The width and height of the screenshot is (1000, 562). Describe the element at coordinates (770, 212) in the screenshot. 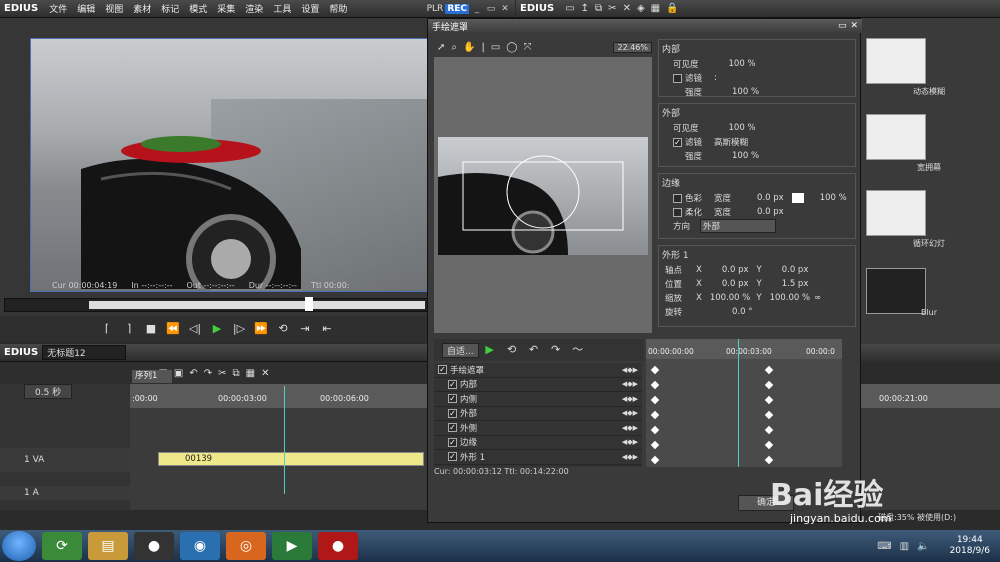

I see `edge-soft-width: 0.0 px` at that location.